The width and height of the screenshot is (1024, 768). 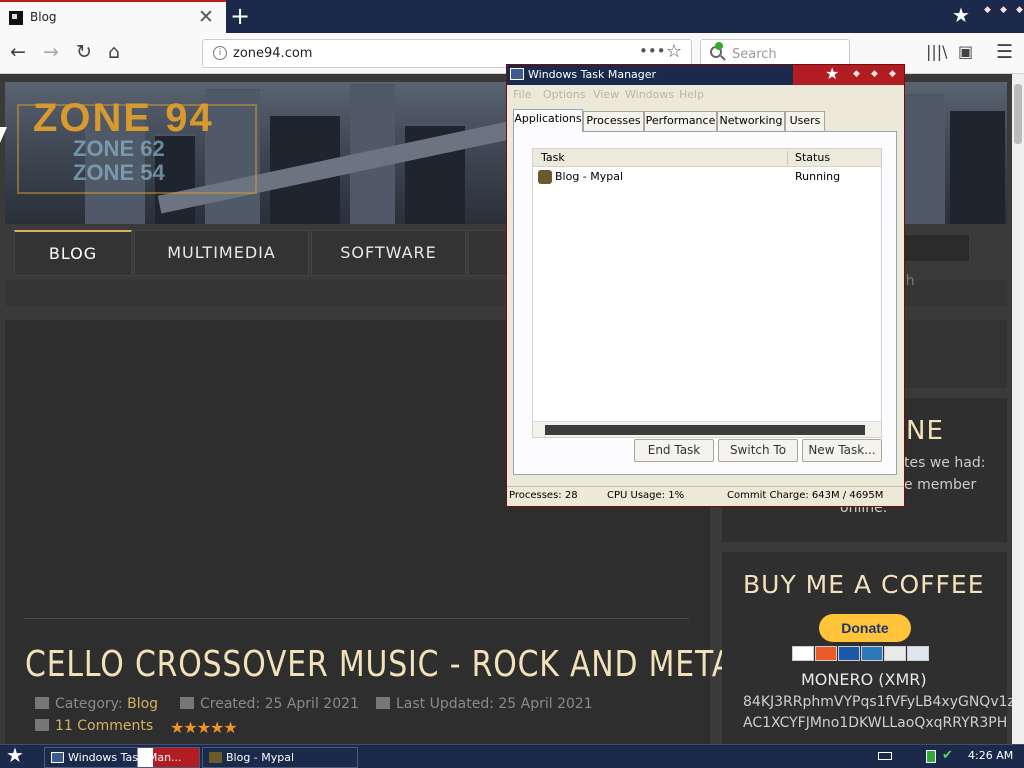 What do you see at coordinates (705, 74) in the screenshot?
I see `task-manager-titlebar: Windows Task Manager ★ ◆ ◆ ◆` at bounding box center [705, 74].